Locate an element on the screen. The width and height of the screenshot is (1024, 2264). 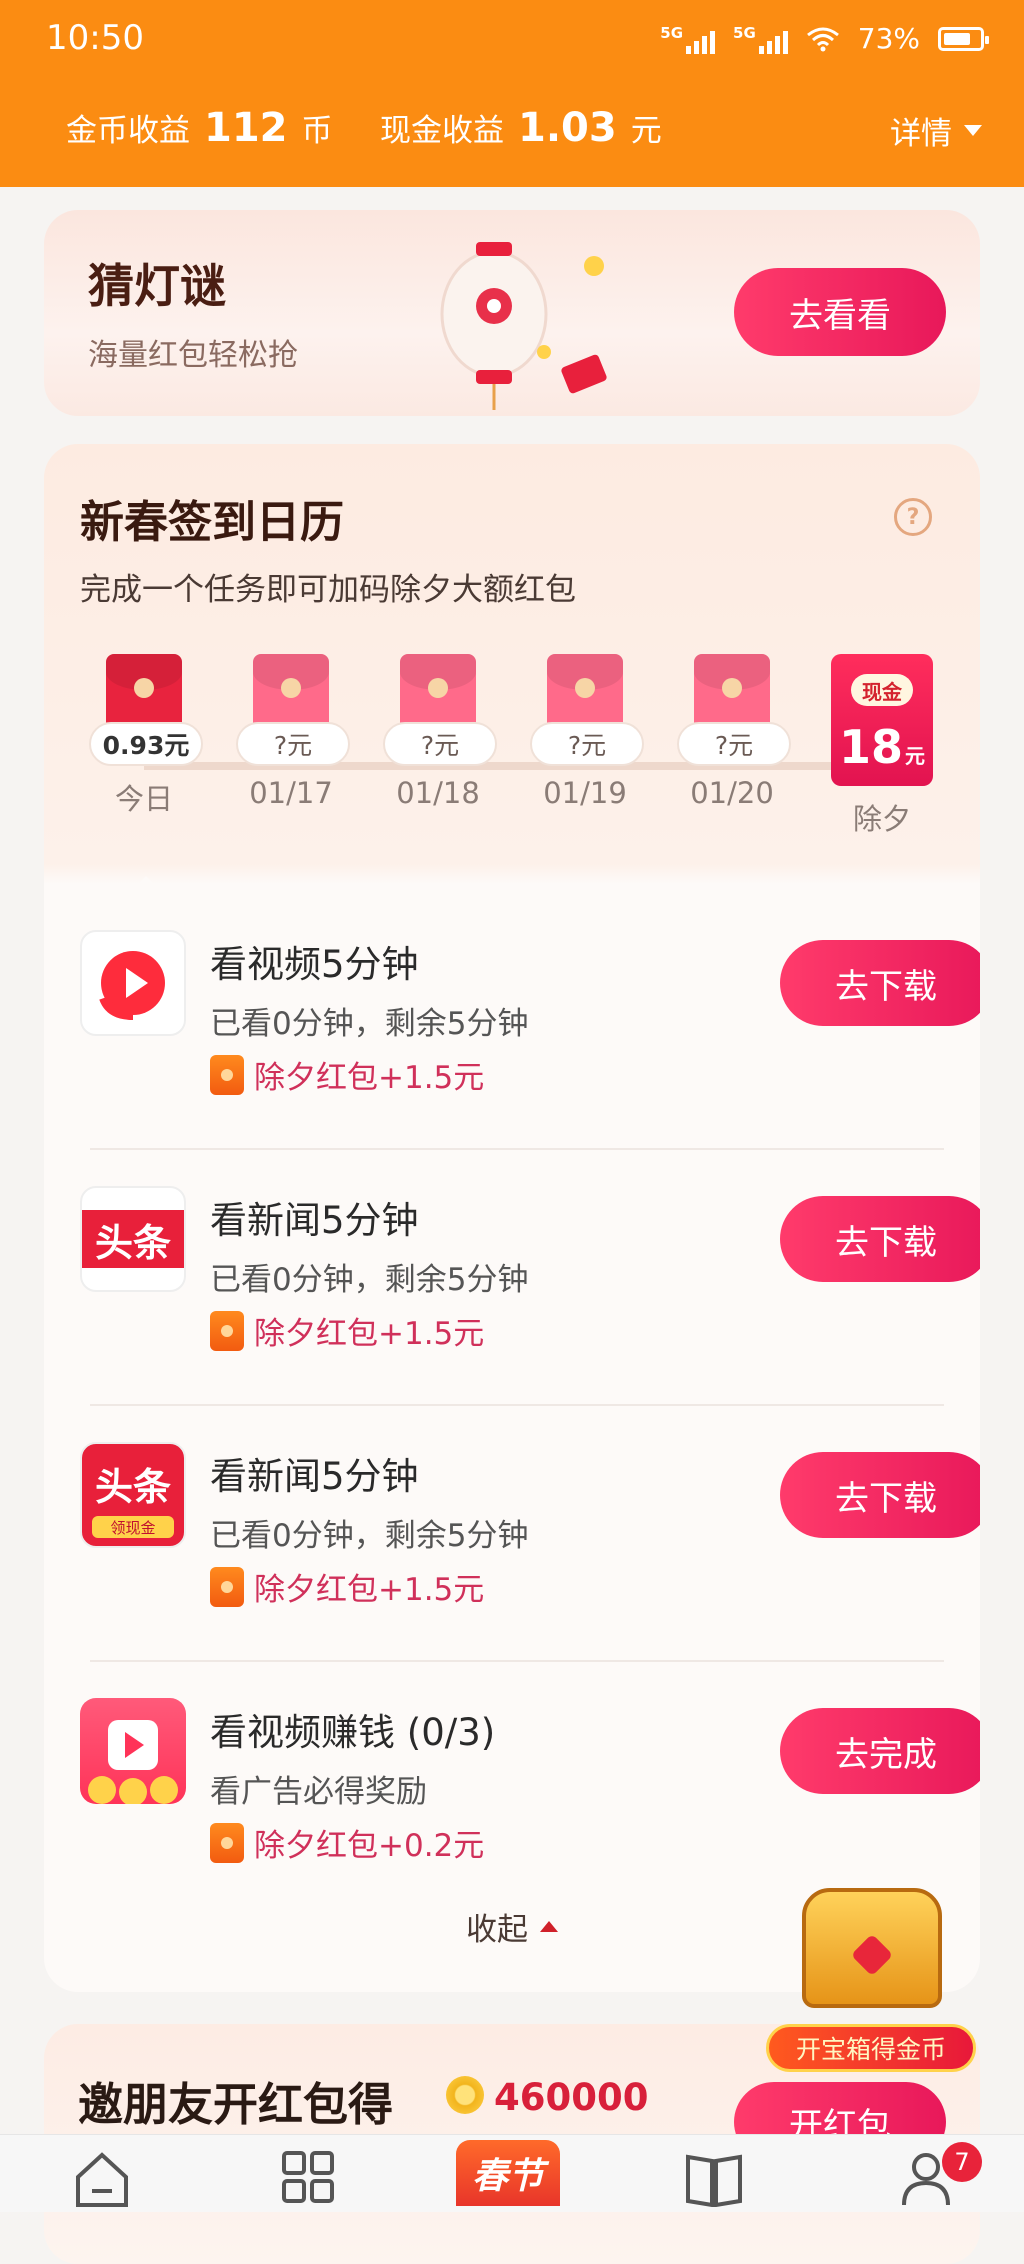
toutiao-lite-icon: 头条 领现金 is located at coordinates (133, 1495).